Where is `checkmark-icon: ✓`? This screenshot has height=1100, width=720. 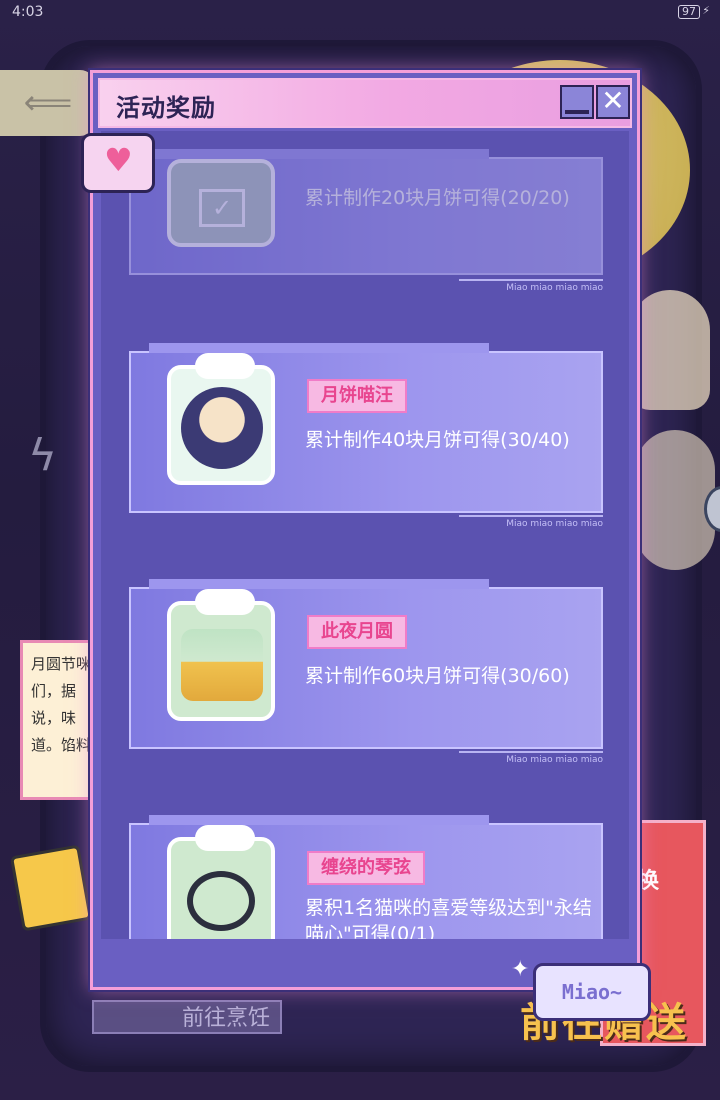
checkmark-icon: ✓ is located at coordinates (222, 208).